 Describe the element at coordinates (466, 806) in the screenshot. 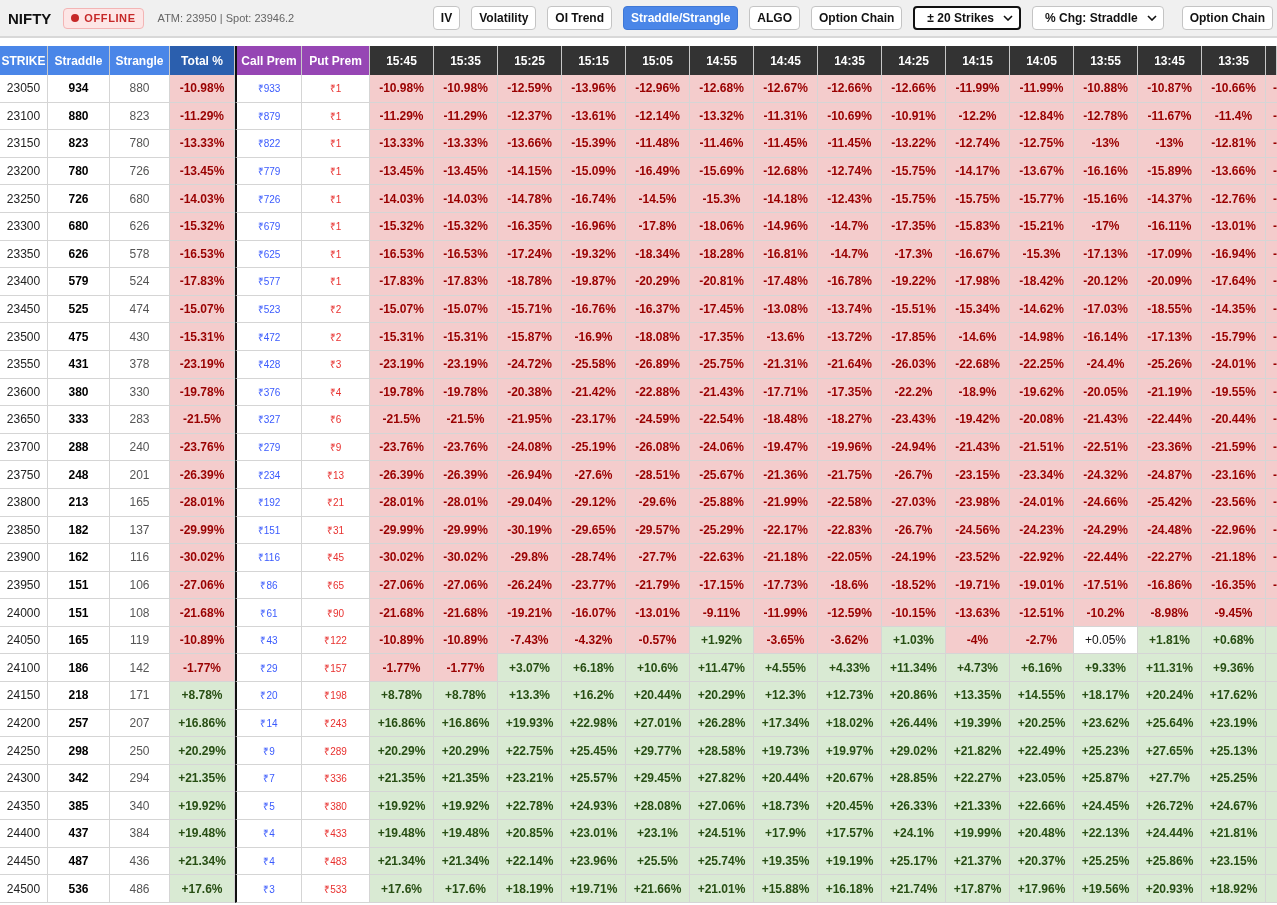

I see `change-cell: +19.92%` at that location.